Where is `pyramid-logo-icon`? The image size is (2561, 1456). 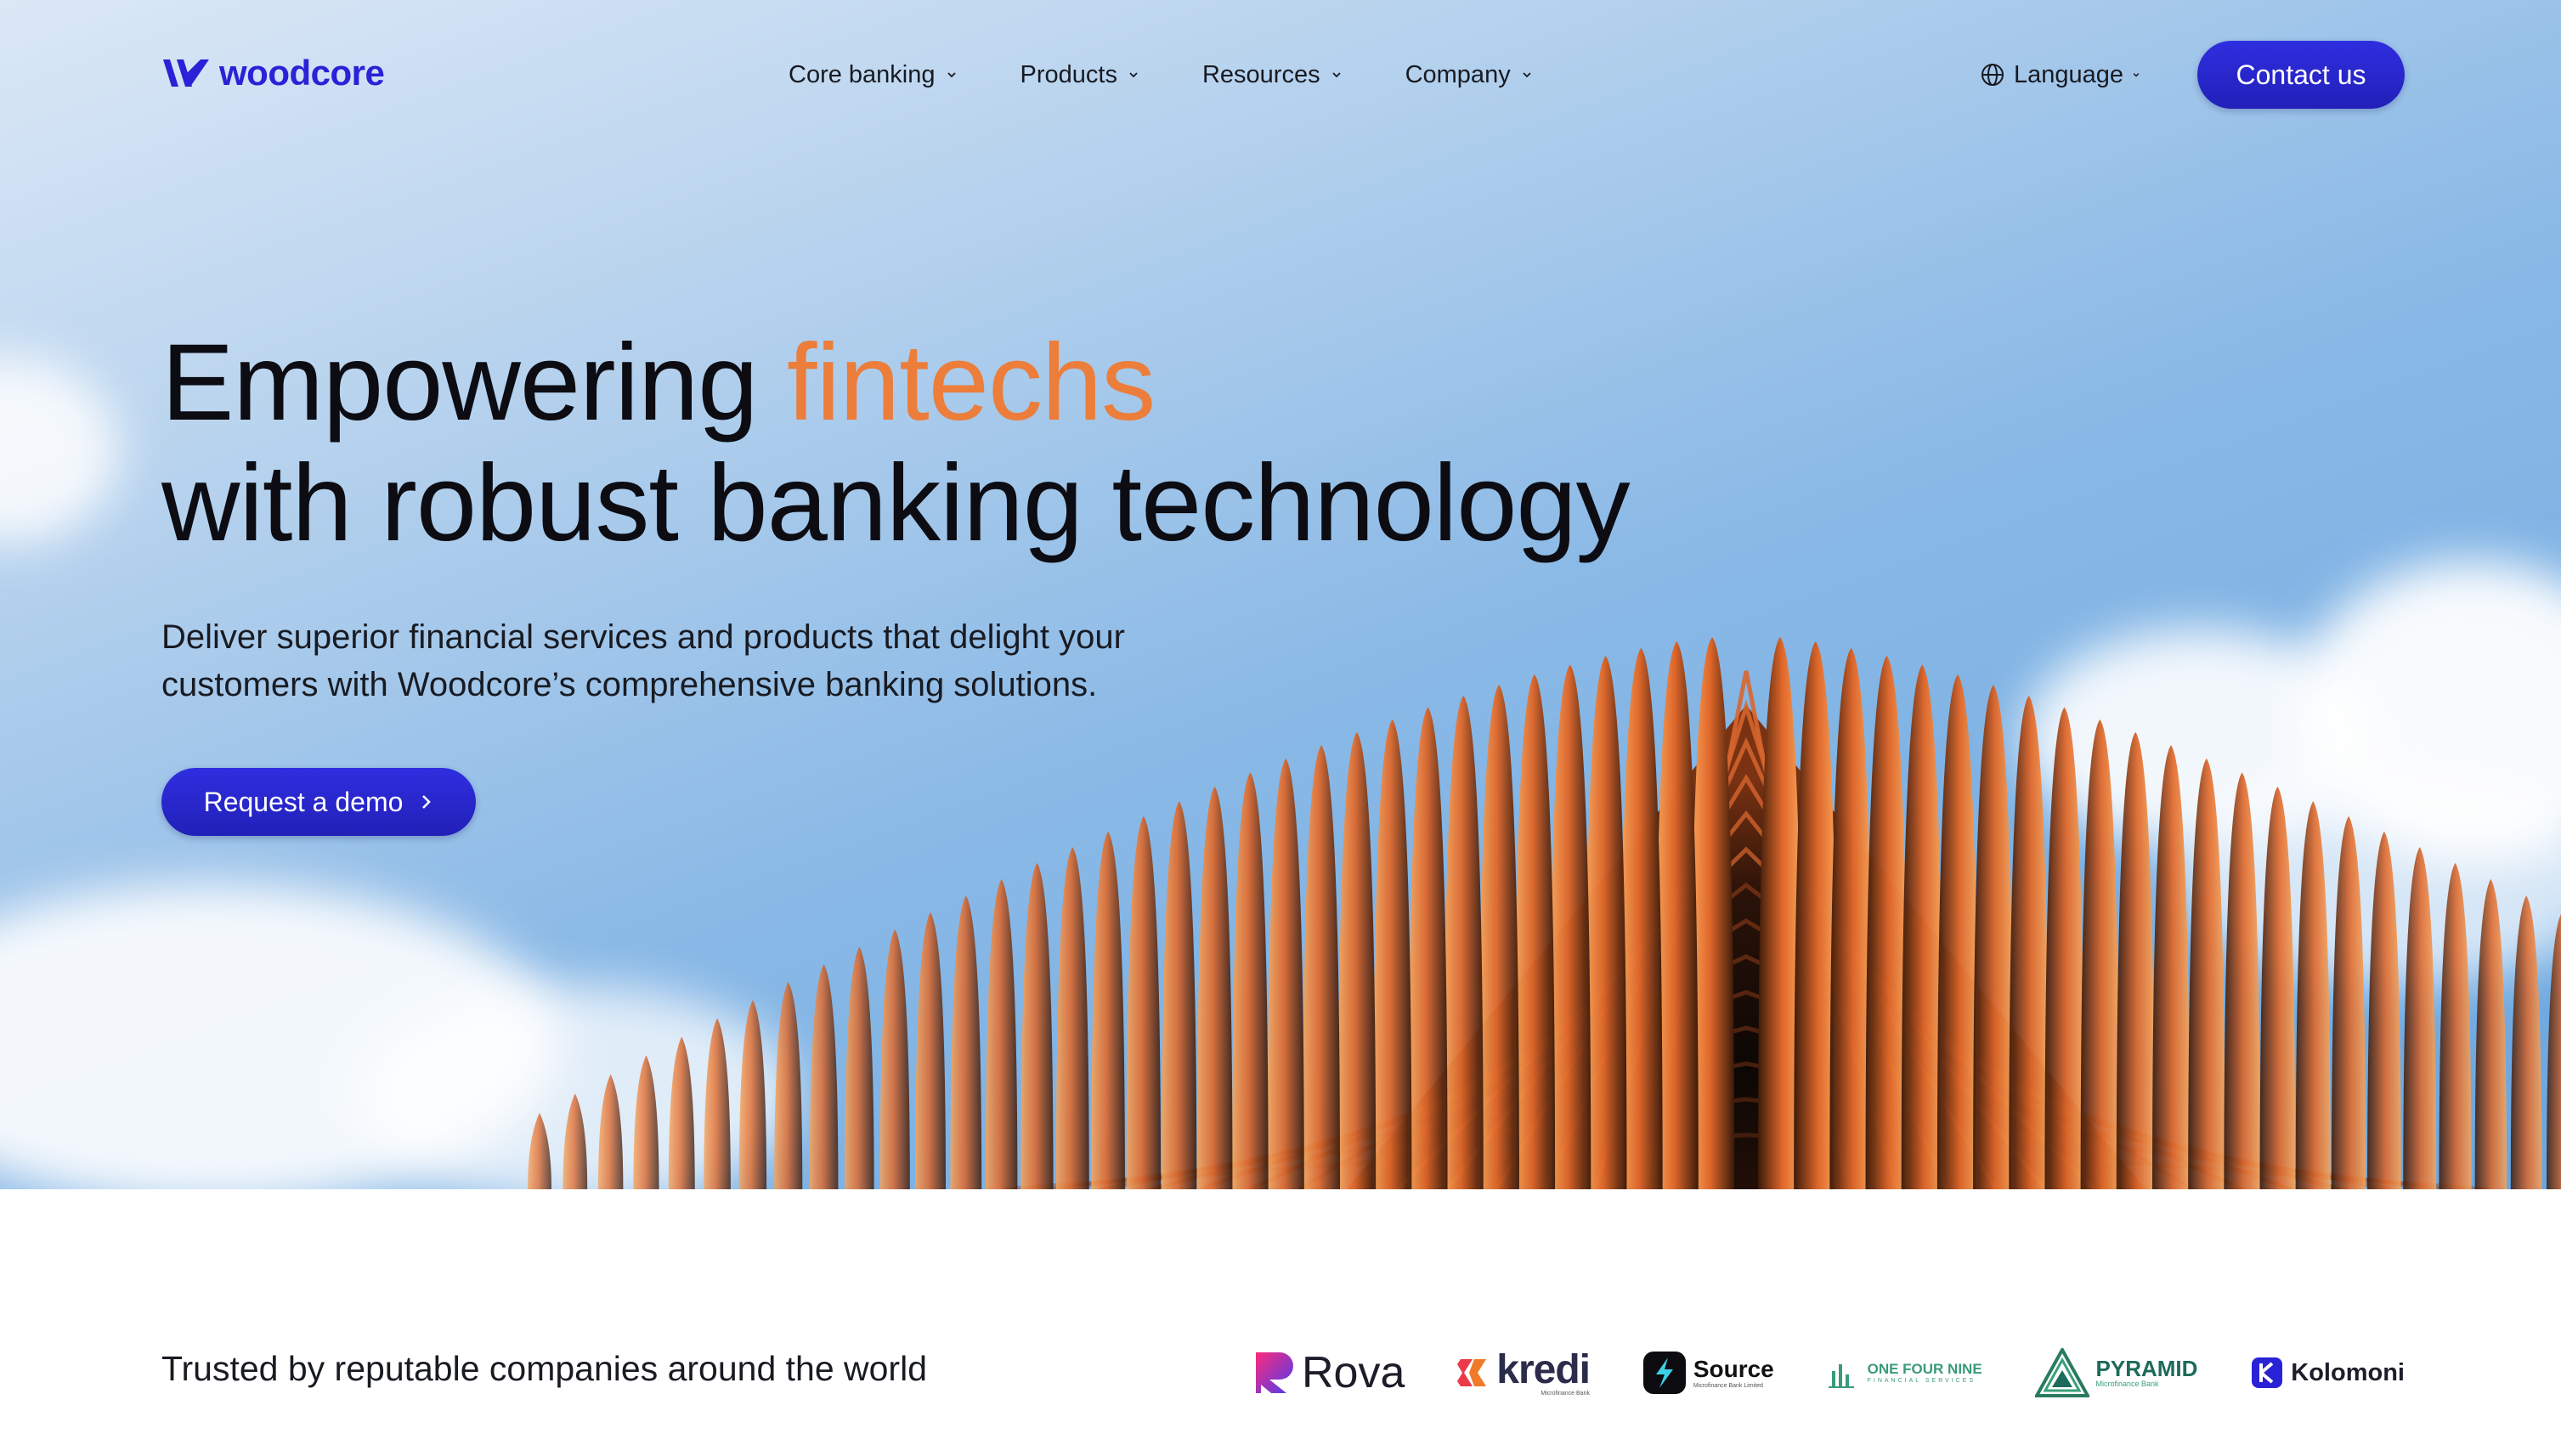
pyramid-logo-icon is located at coordinates (2061, 1372).